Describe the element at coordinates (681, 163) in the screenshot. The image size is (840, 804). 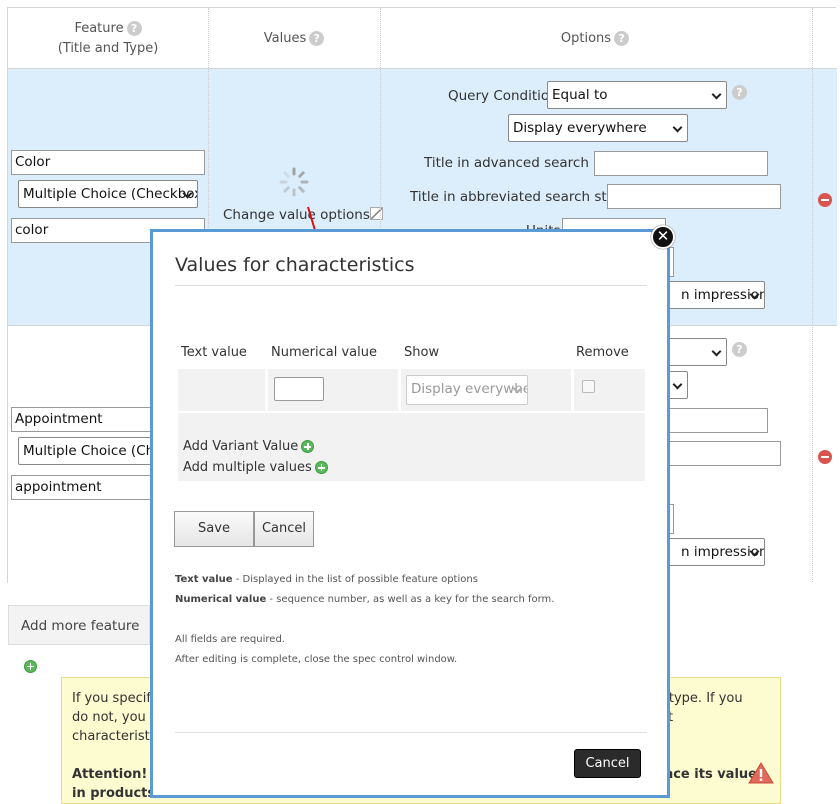
I see `adv-search-input` at that location.